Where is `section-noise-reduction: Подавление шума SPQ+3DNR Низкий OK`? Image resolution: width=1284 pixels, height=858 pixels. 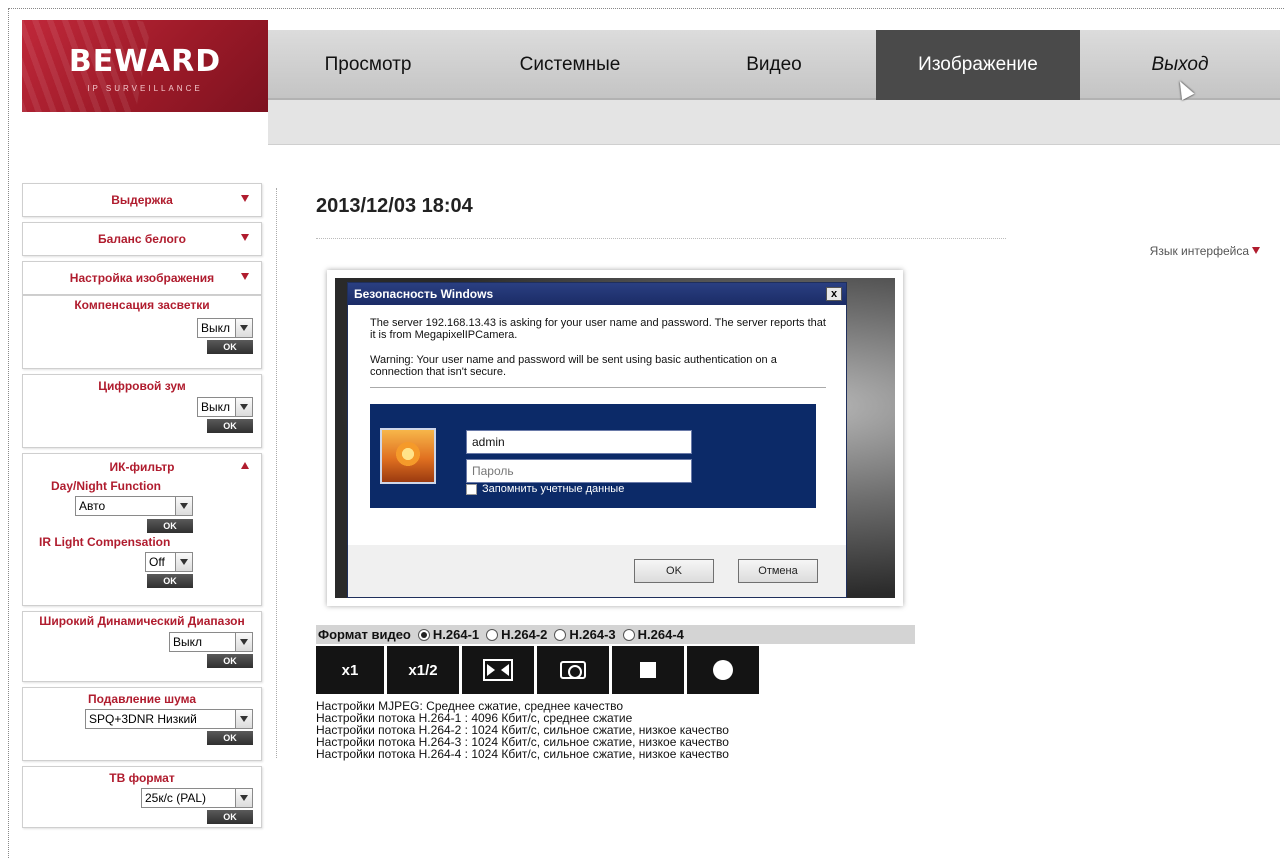
section-noise-reduction: Подавление шума SPQ+3DNR Низкий OK is located at coordinates (142, 724).